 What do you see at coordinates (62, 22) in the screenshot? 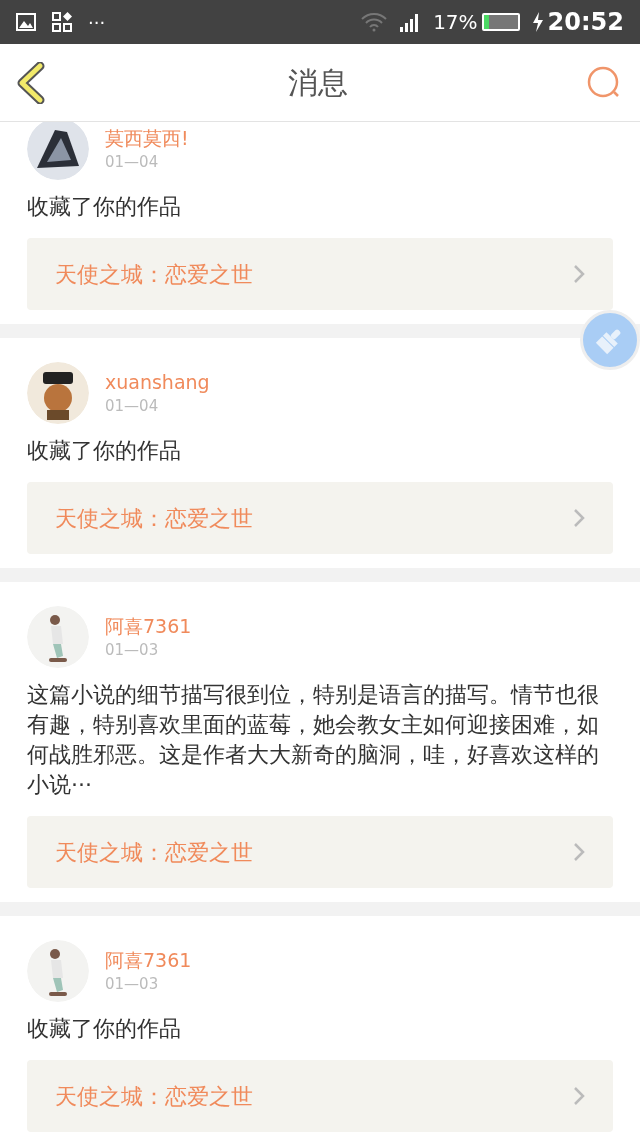
I see `apps-icon` at bounding box center [62, 22].